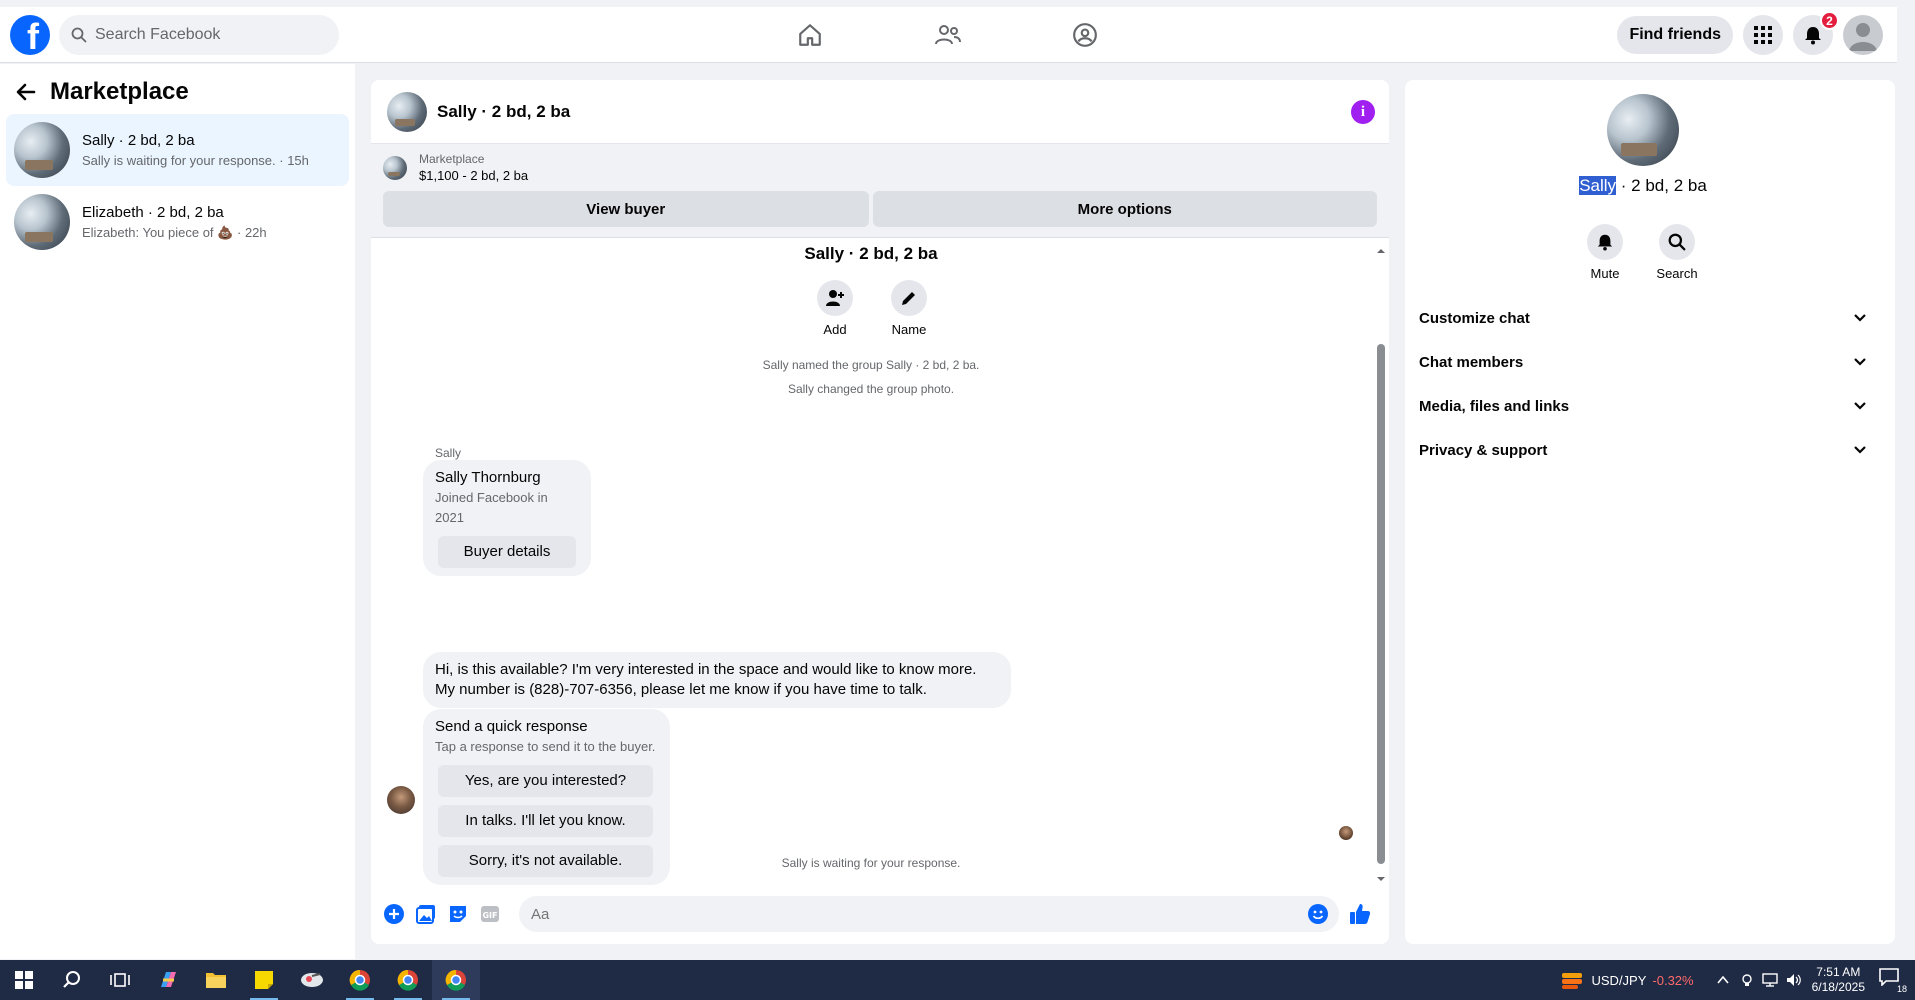  What do you see at coordinates (1643, 130) in the screenshot?
I see `group-photo` at bounding box center [1643, 130].